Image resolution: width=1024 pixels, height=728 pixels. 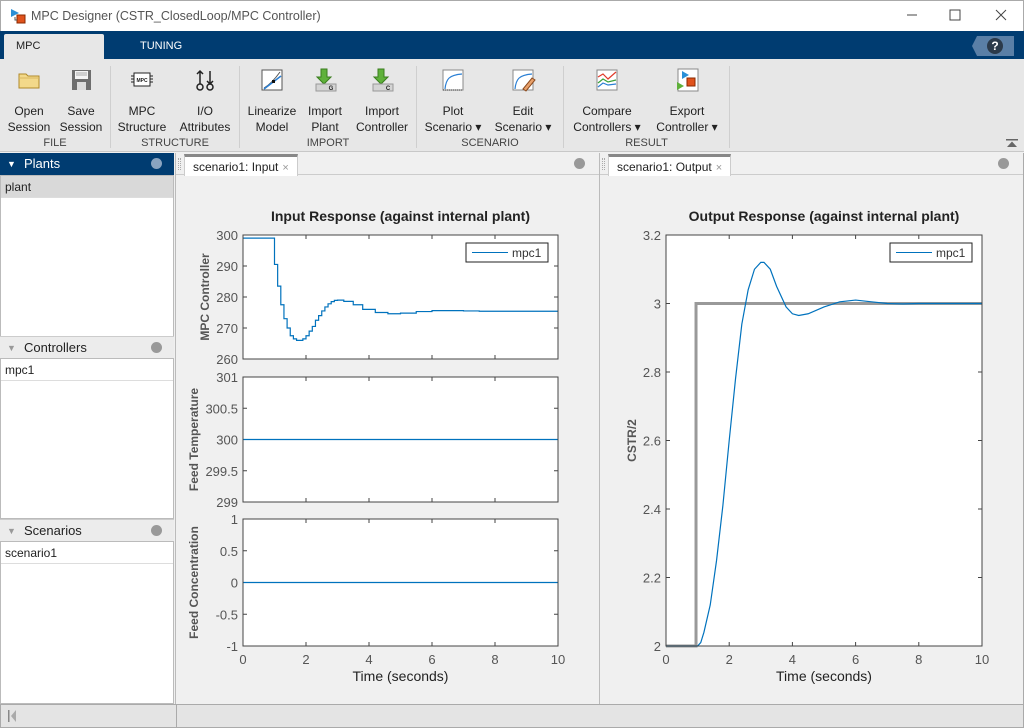 I want to click on compare-controllers-icon, so click(x=607, y=80).